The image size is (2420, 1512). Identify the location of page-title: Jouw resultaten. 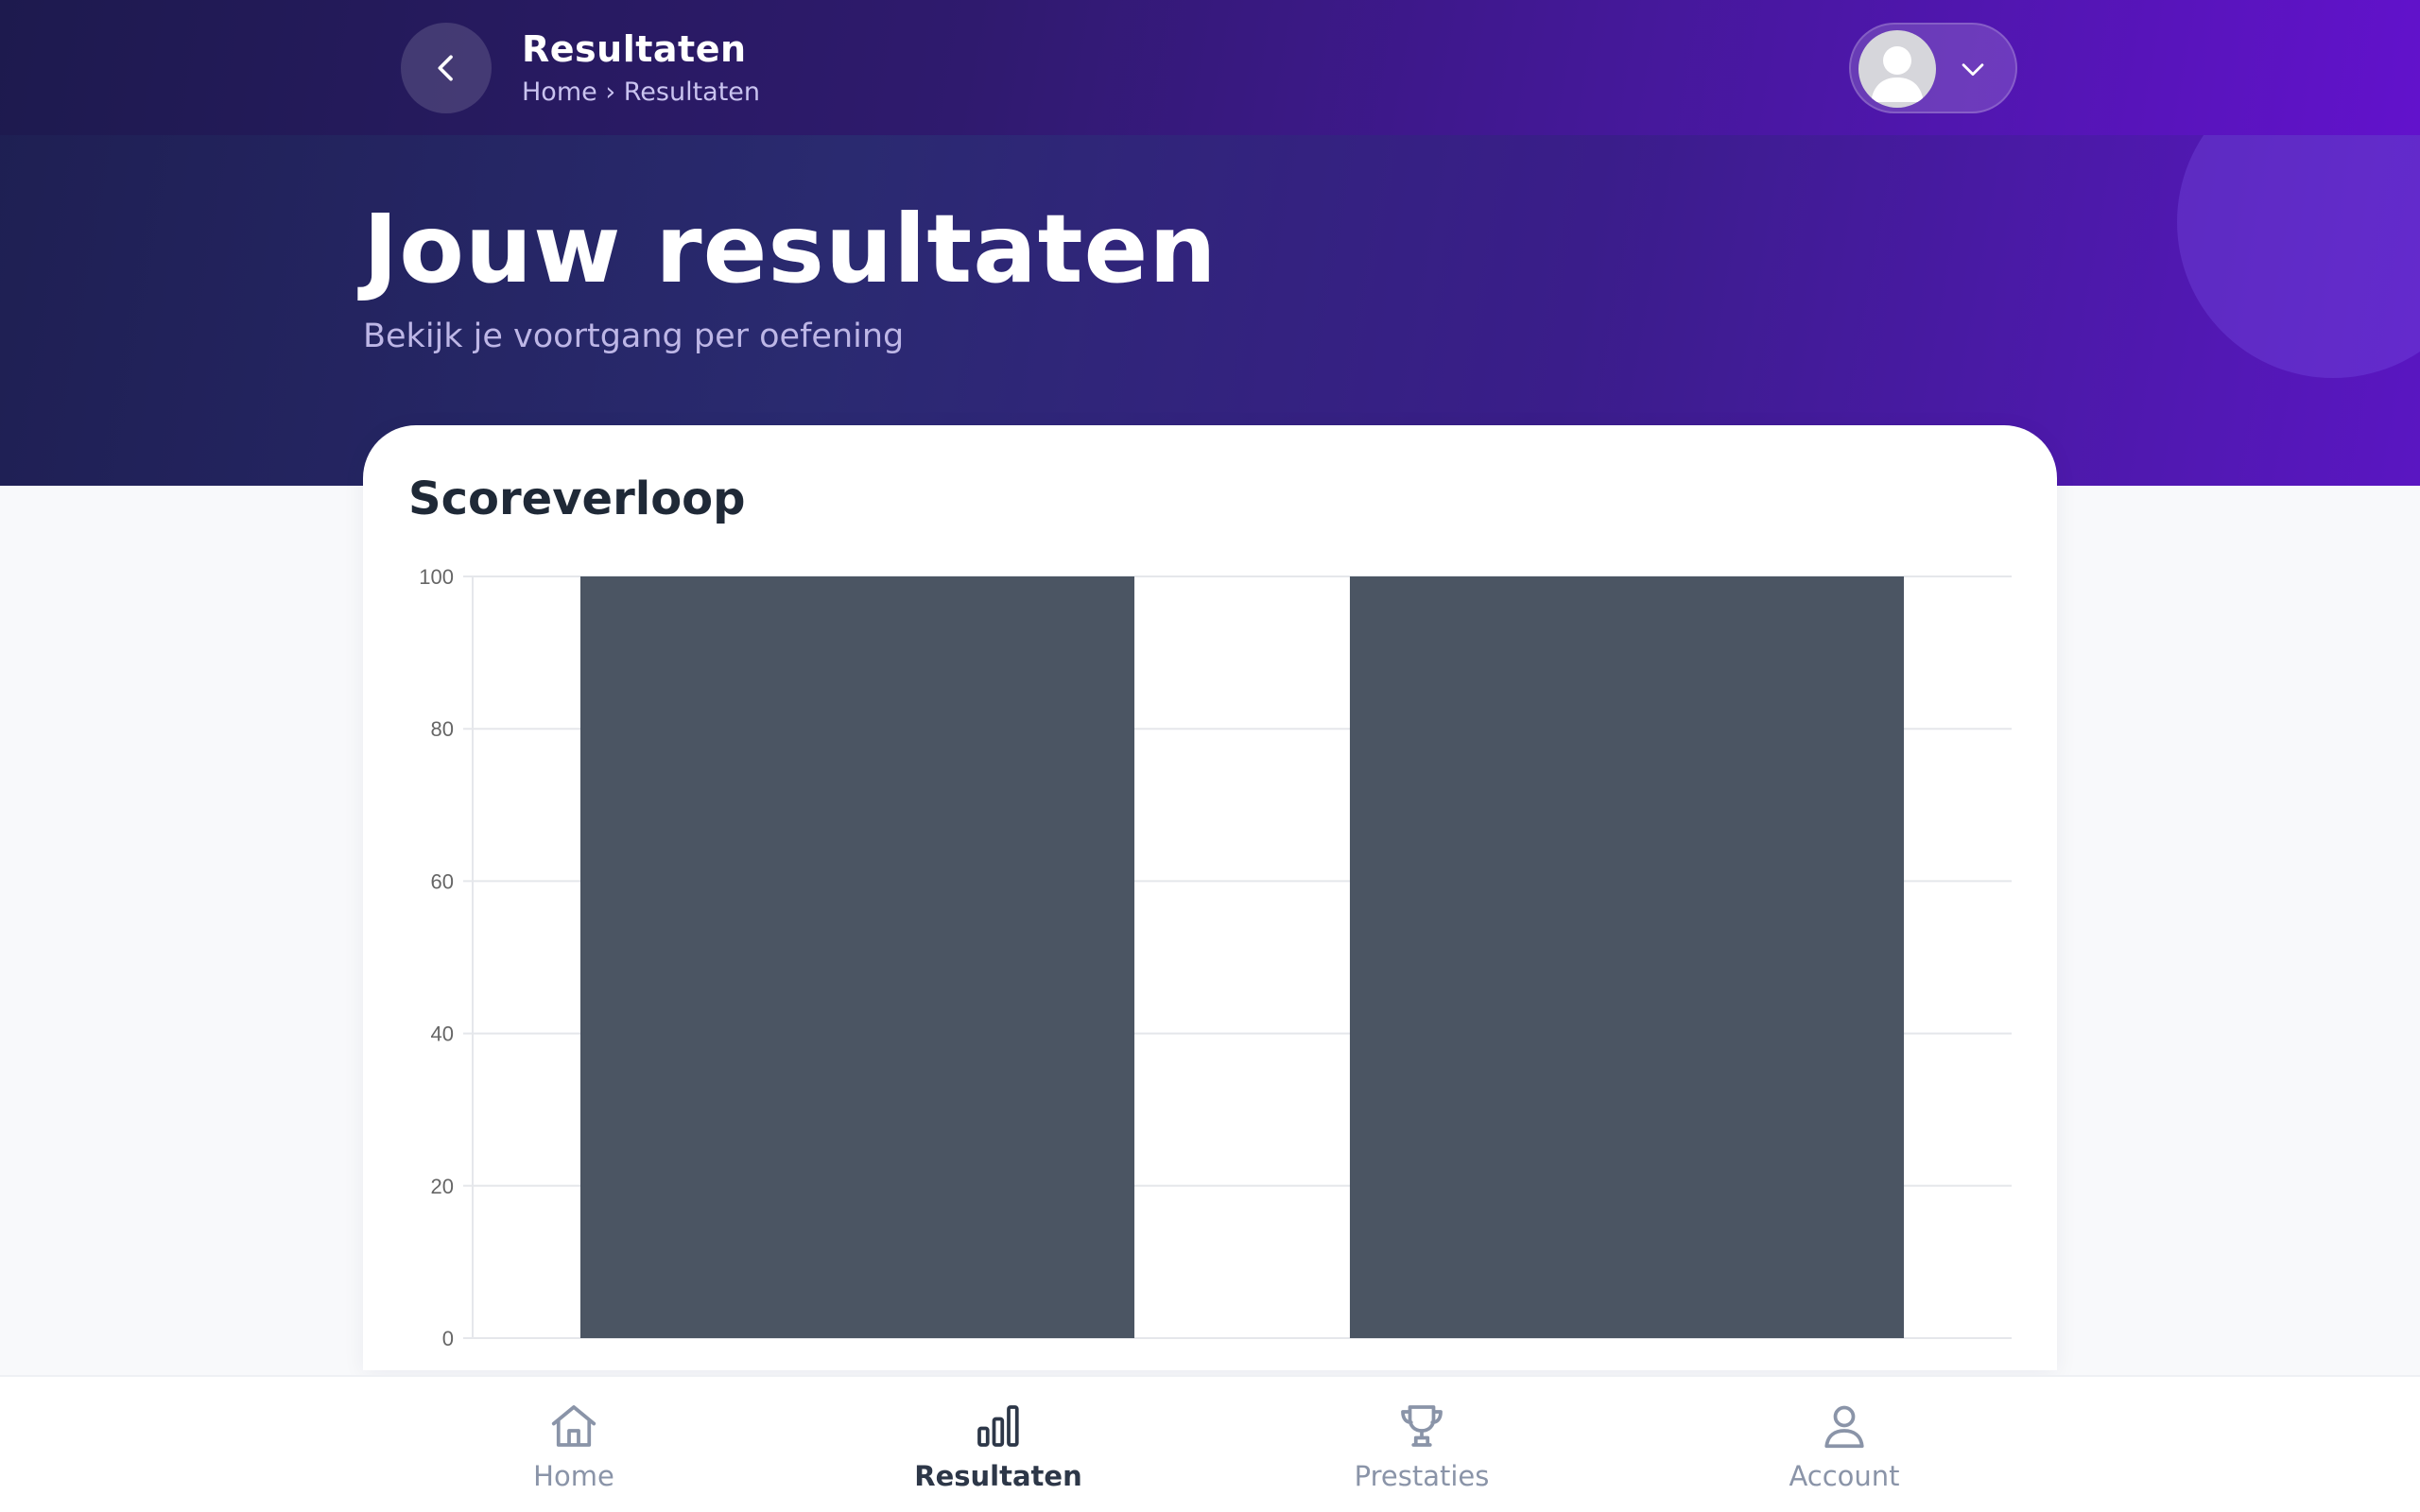
(790, 249).